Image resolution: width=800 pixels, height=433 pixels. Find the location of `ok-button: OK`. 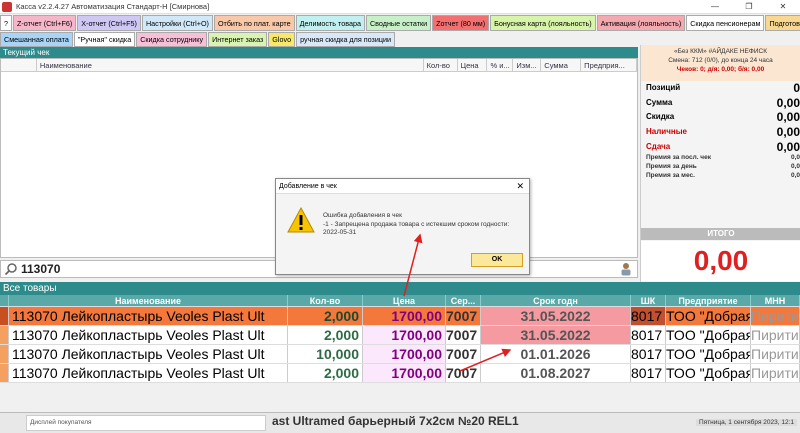

ok-button: OK is located at coordinates (497, 260).